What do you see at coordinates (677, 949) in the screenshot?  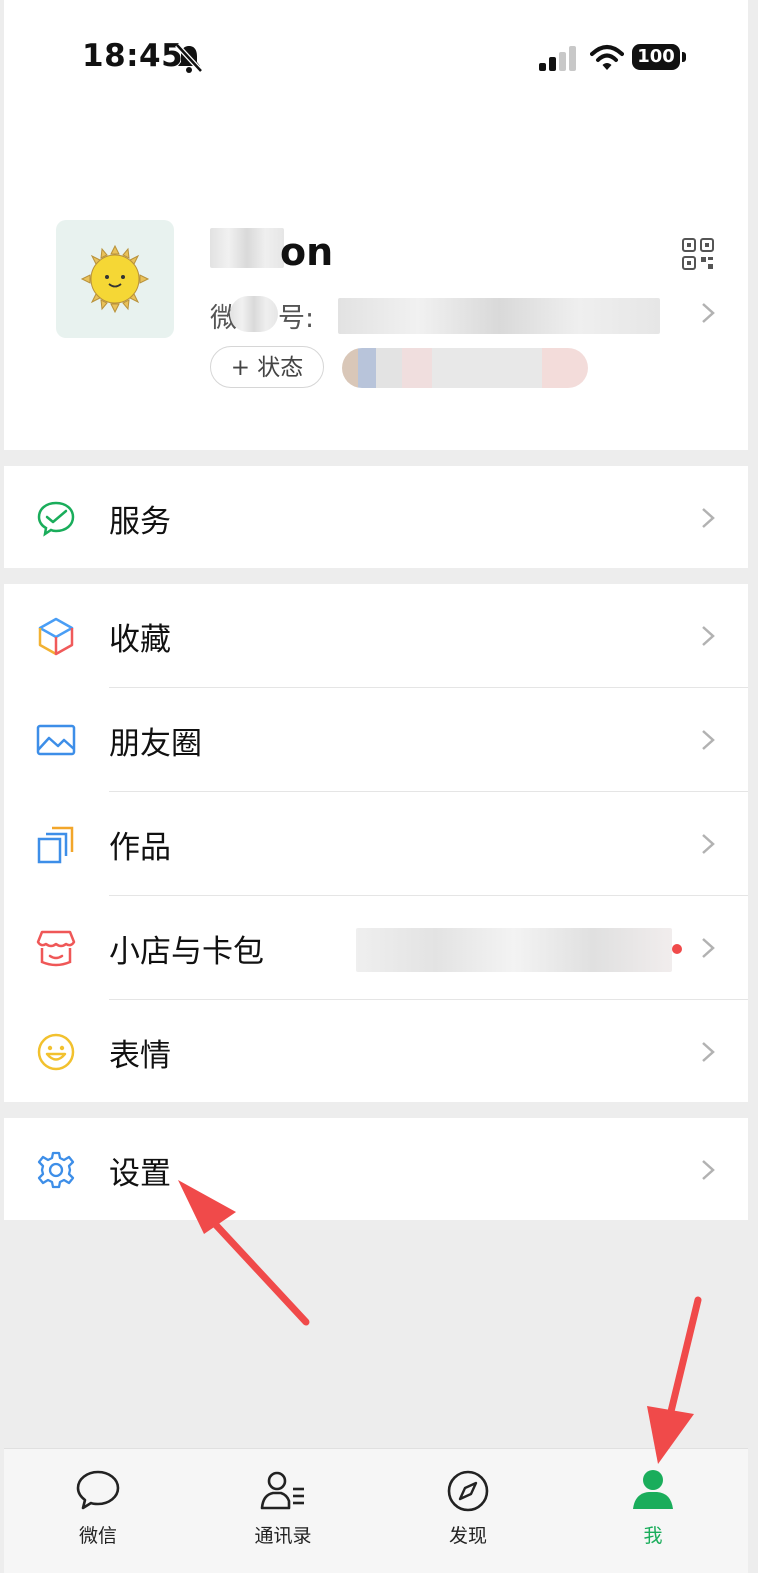 I see `red-dot-badge` at bounding box center [677, 949].